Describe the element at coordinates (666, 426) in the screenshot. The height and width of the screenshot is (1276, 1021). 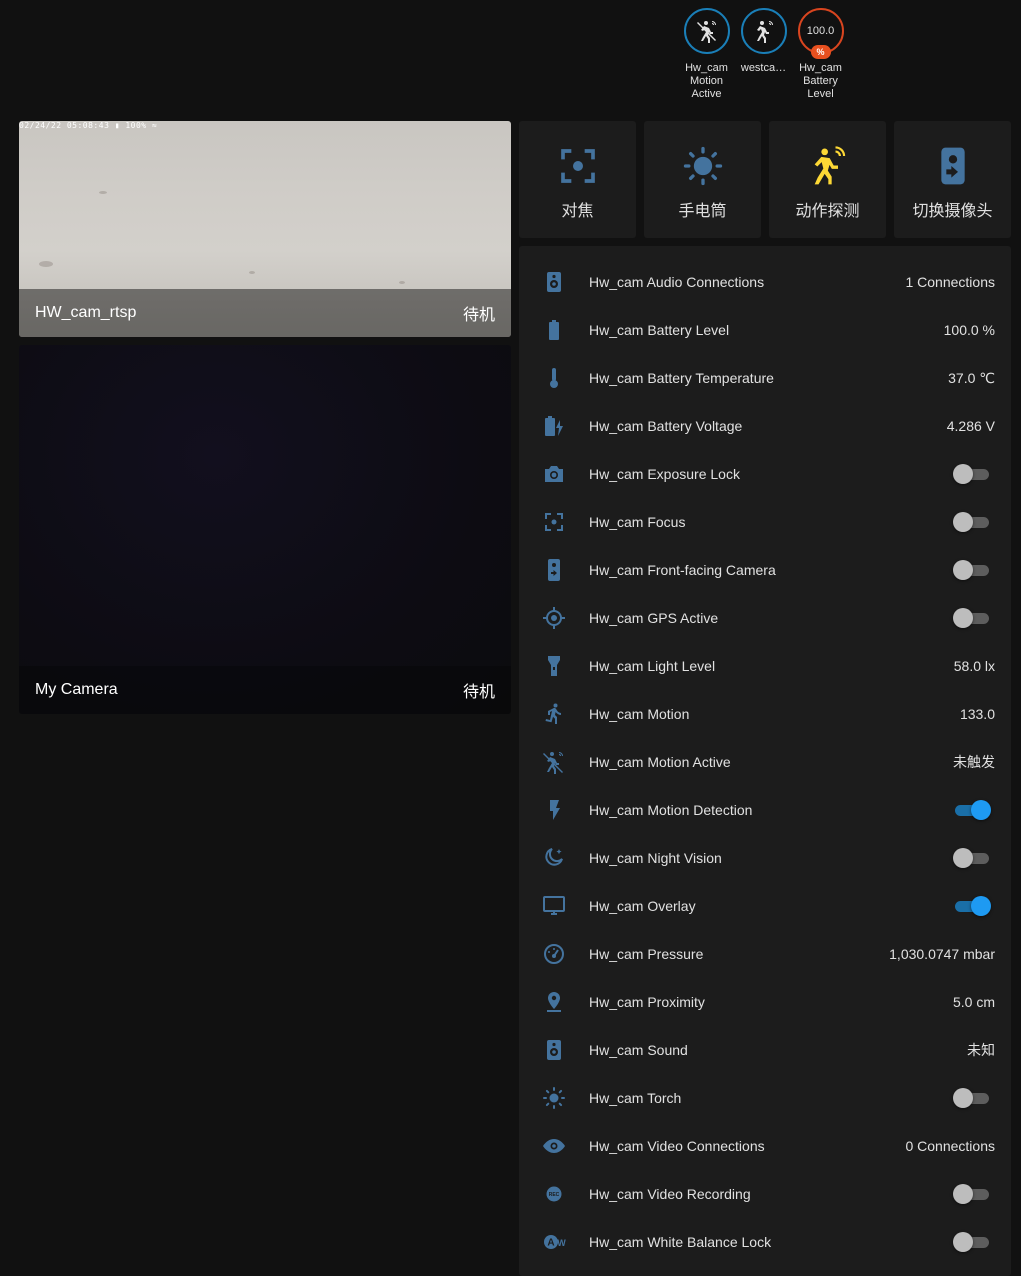
I see `entity-name: Hw_cam Battery Voltage` at that location.